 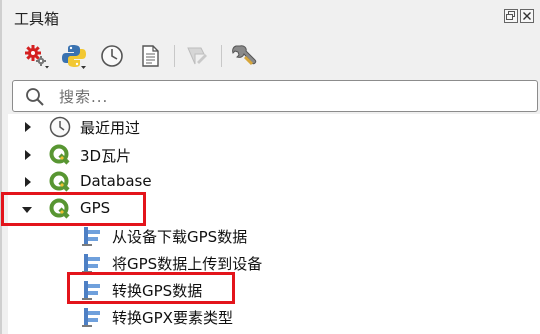 What do you see at coordinates (116, 181) in the screenshot?
I see `tree-item-label: Database` at bounding box center [116, 181].